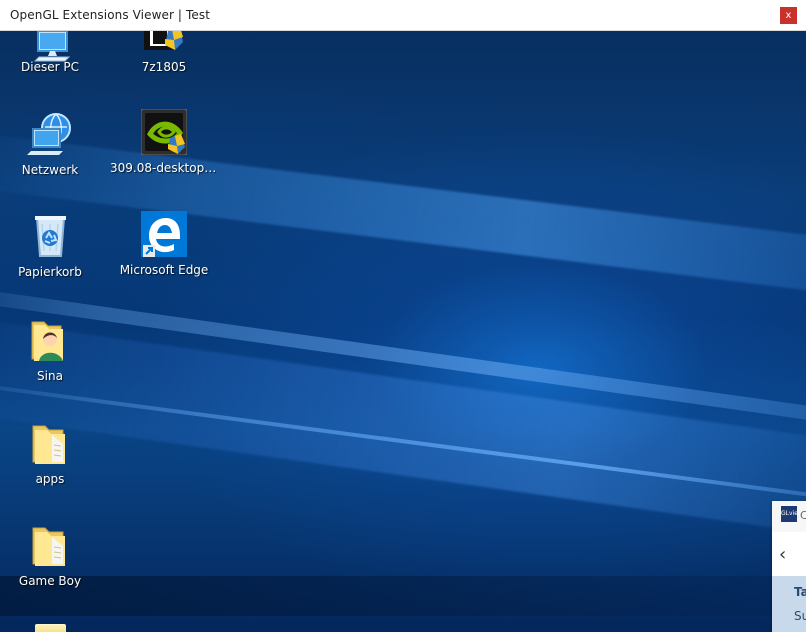 This screenshot has height=632, width=806. I want to click on desktop-icon-netzwerk: Netzwerk, so click(52, 154).